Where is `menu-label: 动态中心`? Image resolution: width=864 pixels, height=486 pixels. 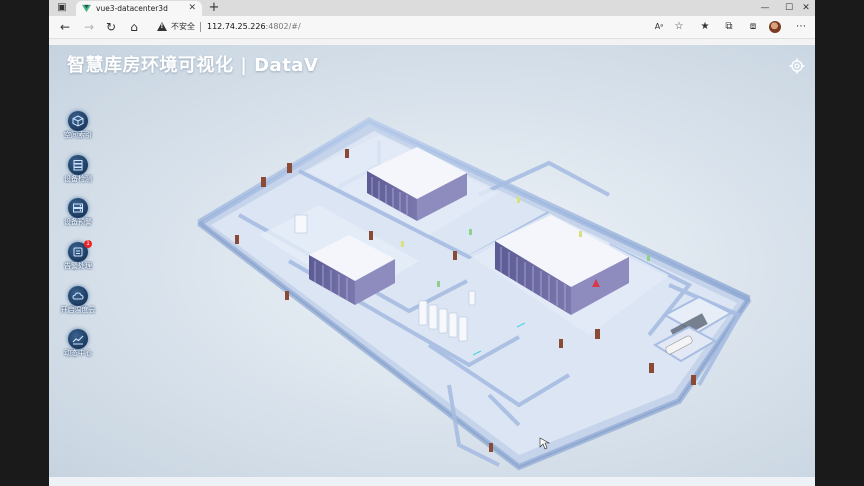 menu-label: 动态中心 is located at coordinates (78, 353).